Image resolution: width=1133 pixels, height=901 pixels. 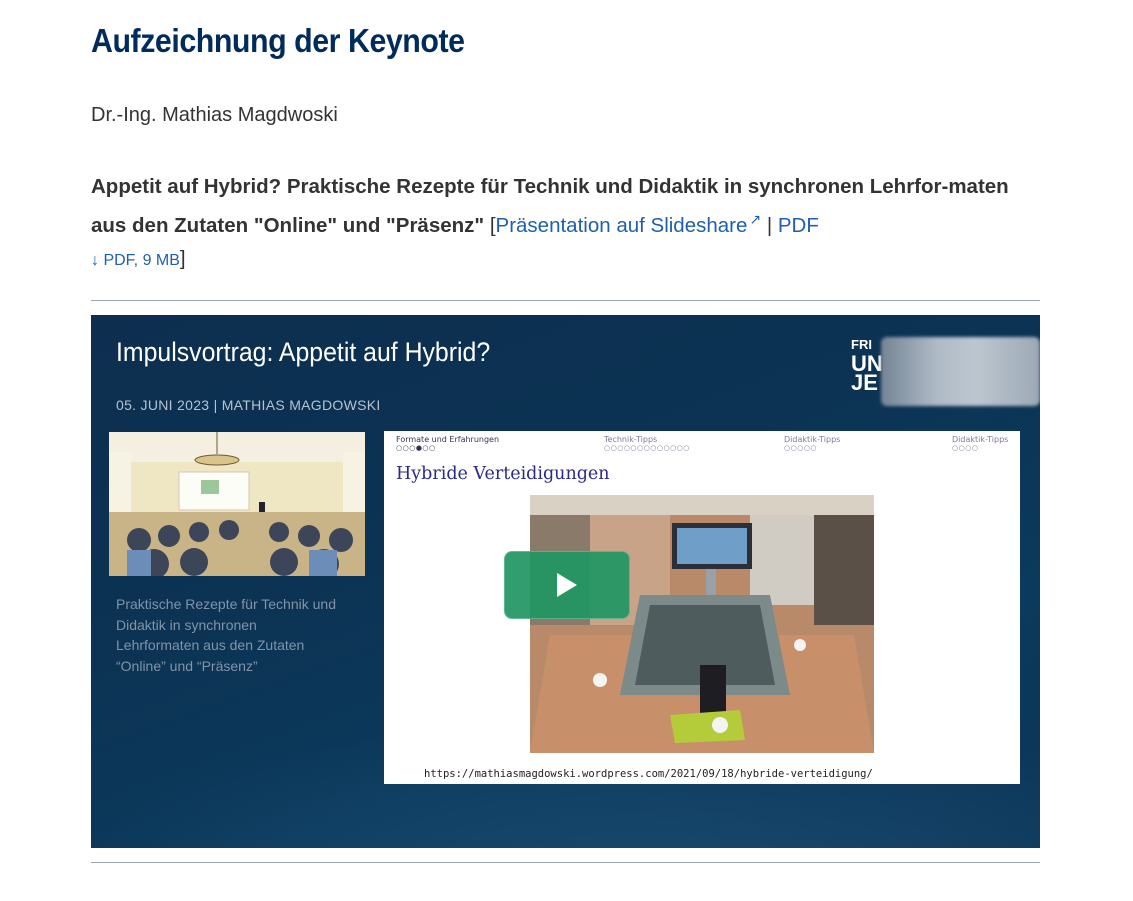 I want to click on page-title: Aufzeichnung der Keynote, so click(x=278, y=40).